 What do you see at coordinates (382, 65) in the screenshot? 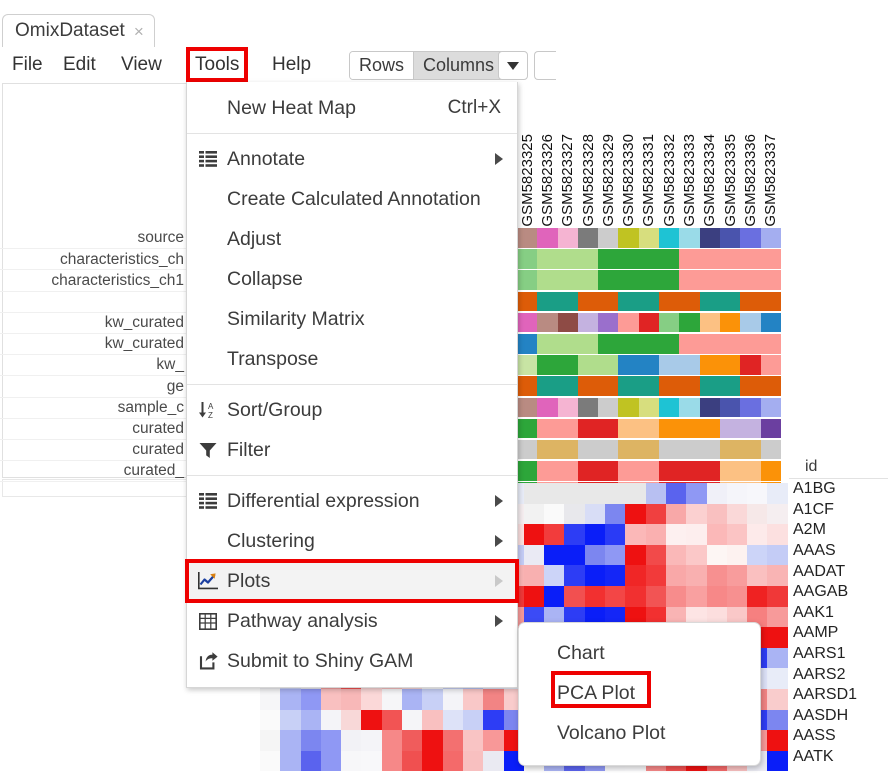
I see `rows-toggle-button: Rows` at bounding box center [382, 65].